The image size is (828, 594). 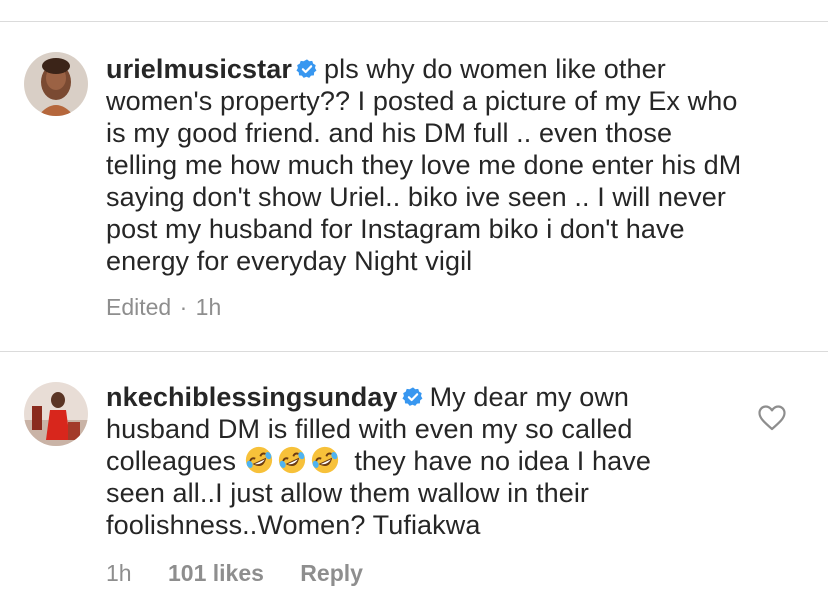 What do you see at coordinates (139, 307) in the screenshot?
I see `edited-label: Edited` at bounding box center [139, 307].